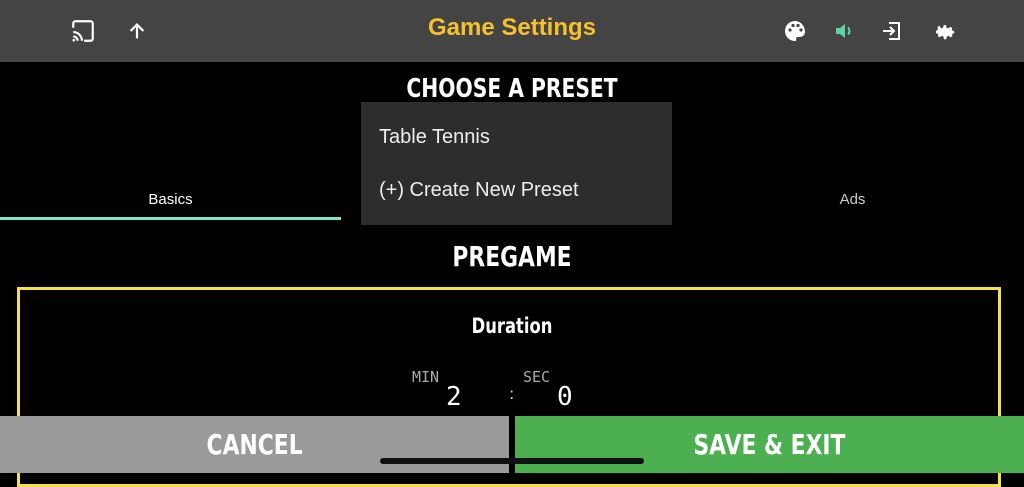 This screenshot has height=487, width=1024. What do you see at coordinates (844, 31) in the screenshot?
I see `volume-icon` at bounding box center [844, 31].